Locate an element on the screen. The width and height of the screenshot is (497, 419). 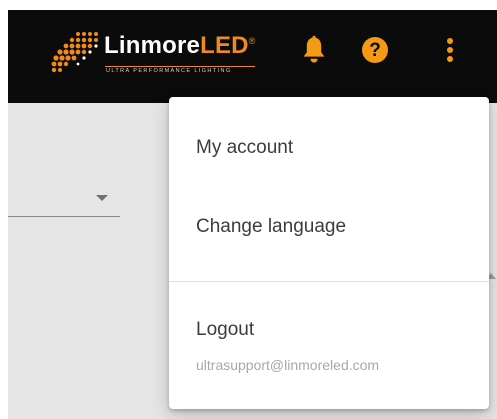
registered-mark: ® is located at coordinates (252, 41).